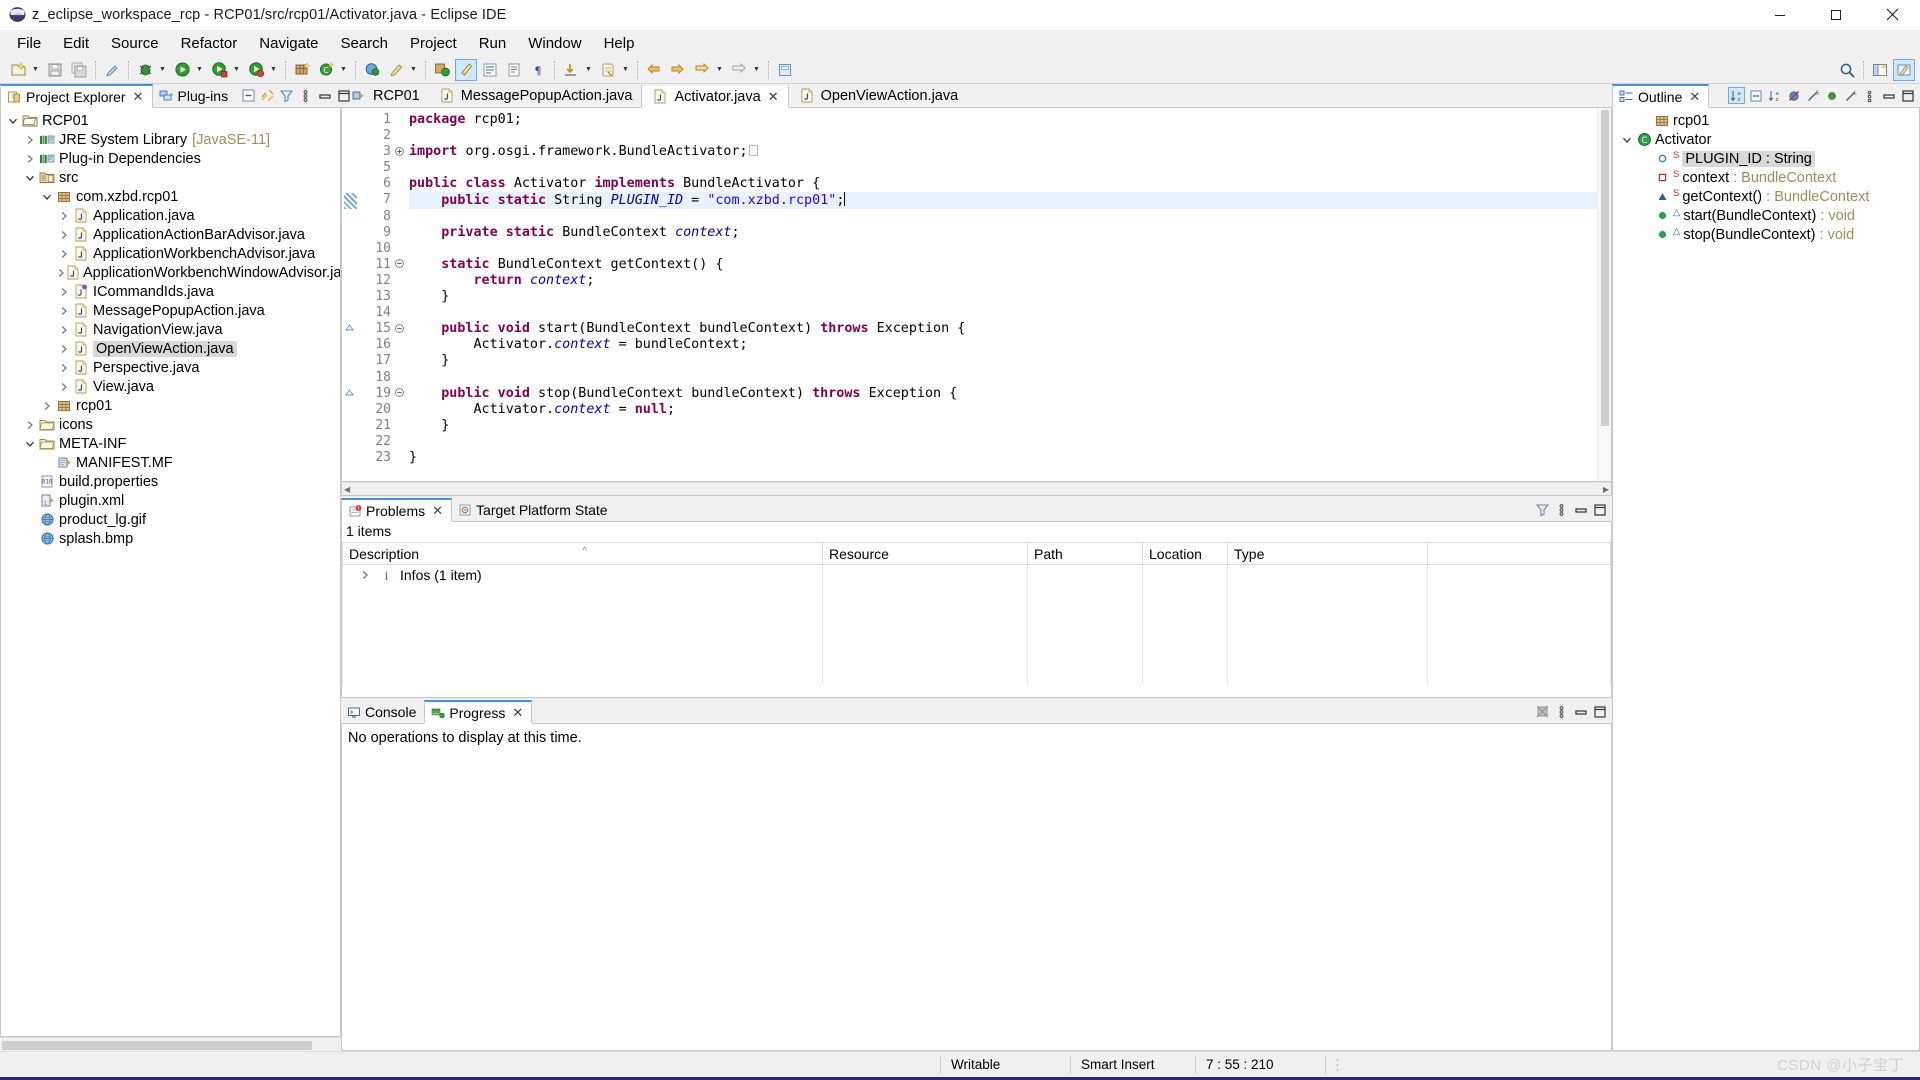  I want to click on tree-item-navigationview-java: NavigationView.java, so click(170, 329).